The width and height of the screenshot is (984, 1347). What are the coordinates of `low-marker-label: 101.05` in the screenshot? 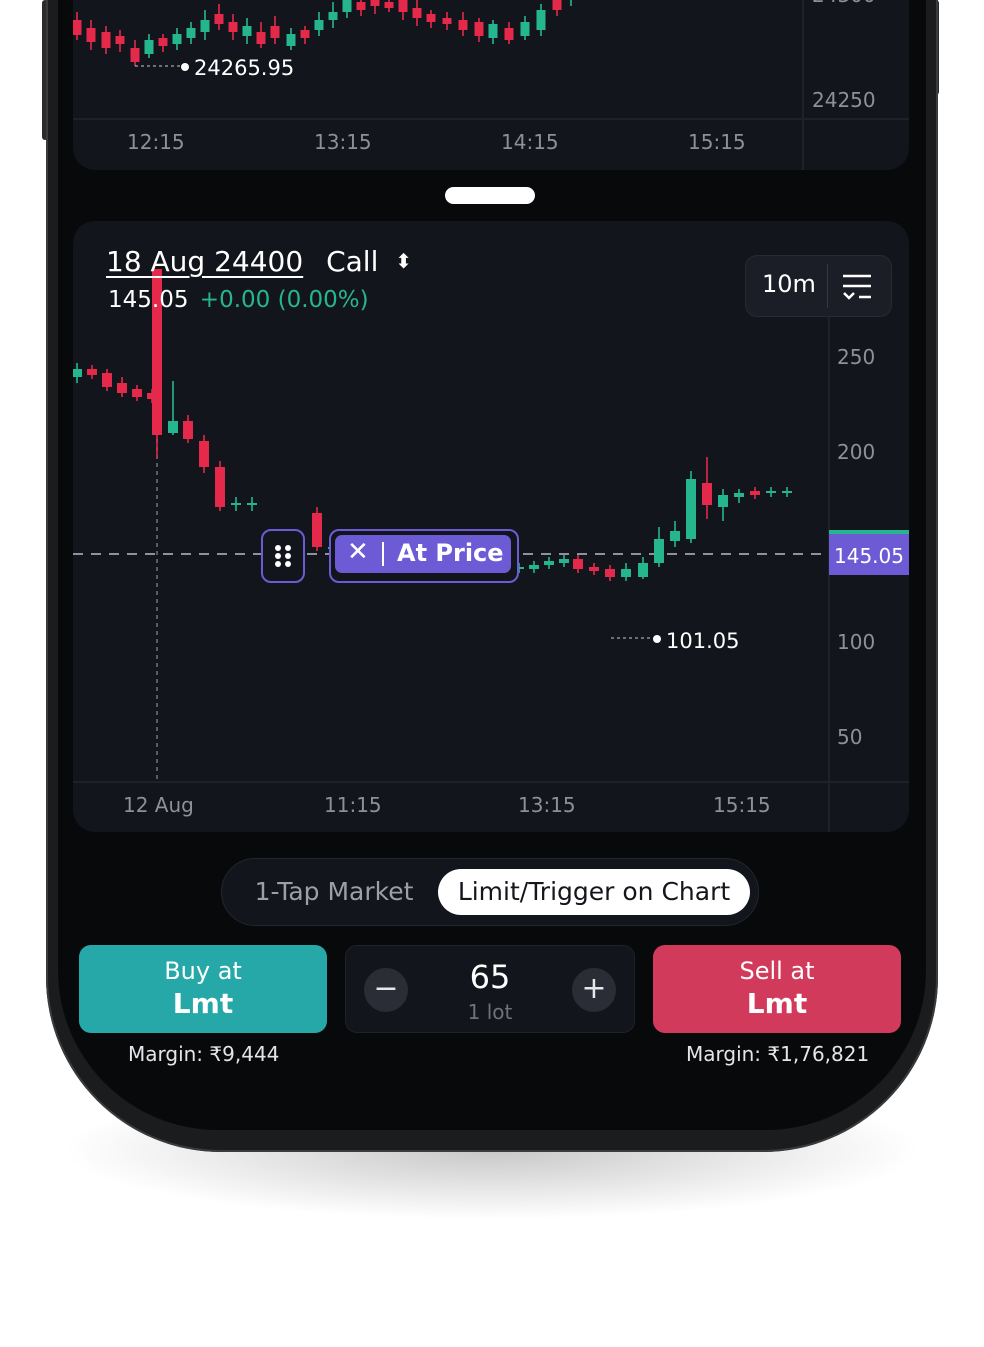 It's located at (702, 641).